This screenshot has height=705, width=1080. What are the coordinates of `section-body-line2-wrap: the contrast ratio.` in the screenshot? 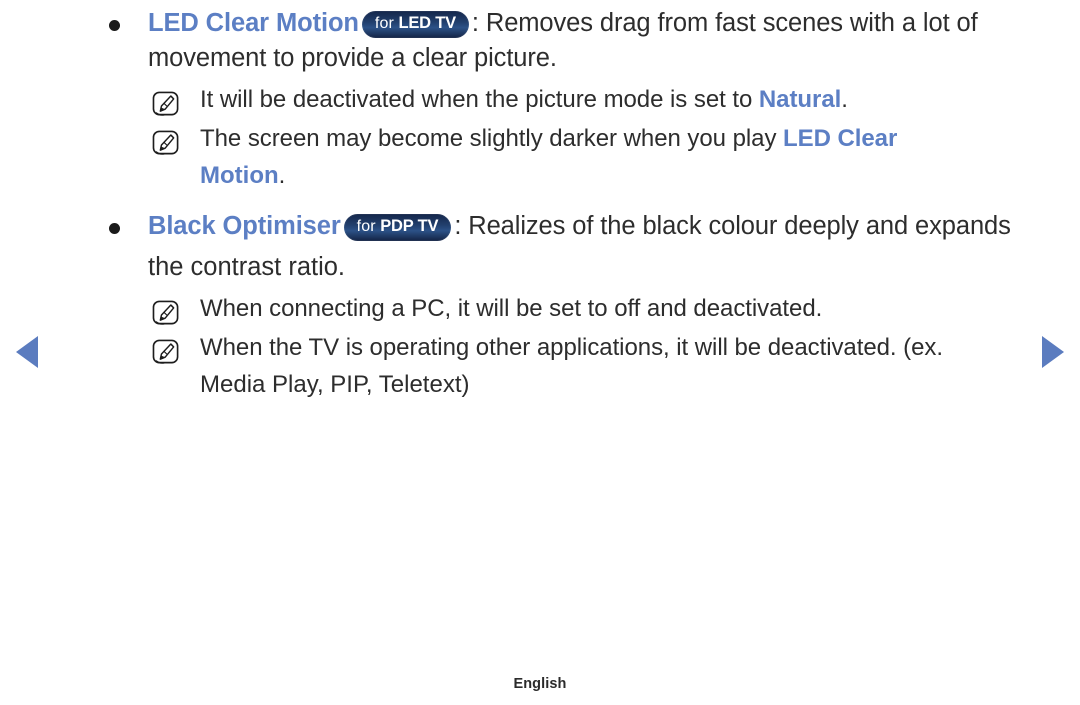 It's located at (571, 267).